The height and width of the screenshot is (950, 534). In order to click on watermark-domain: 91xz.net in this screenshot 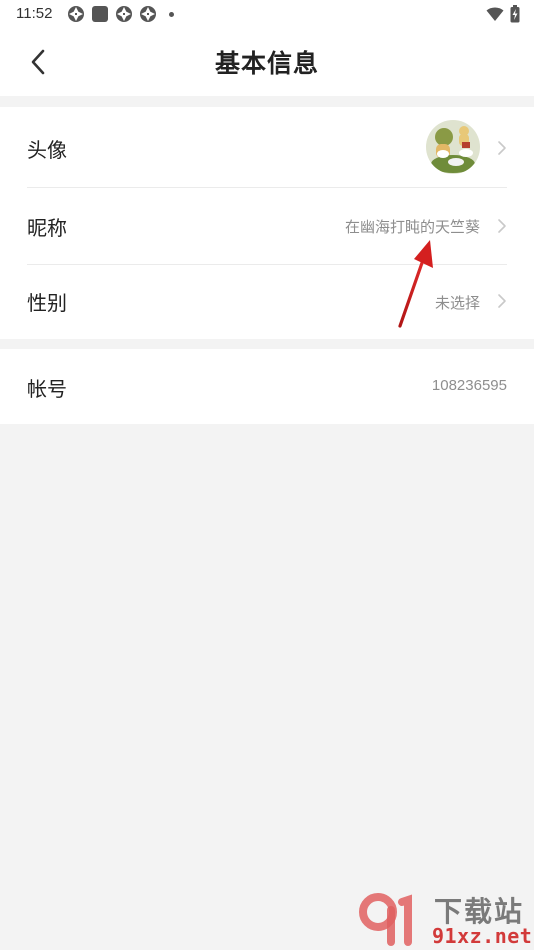, I will do `click(482, 936)`.